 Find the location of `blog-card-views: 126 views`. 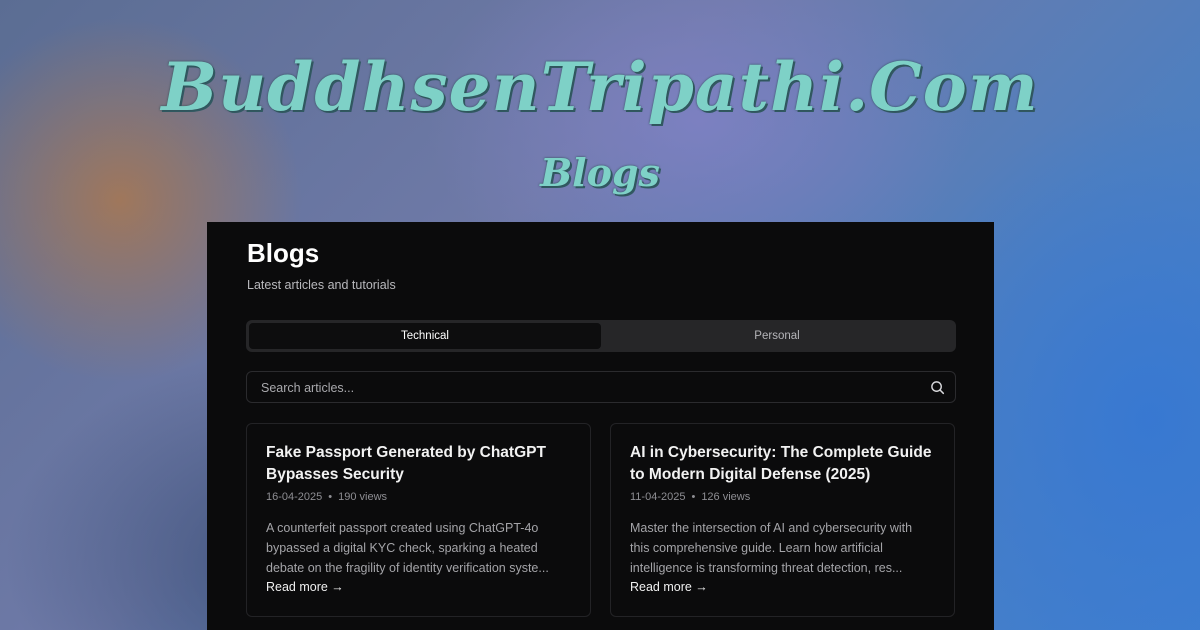

blog-card-views: 126 views is located at coordinates (726, 497).